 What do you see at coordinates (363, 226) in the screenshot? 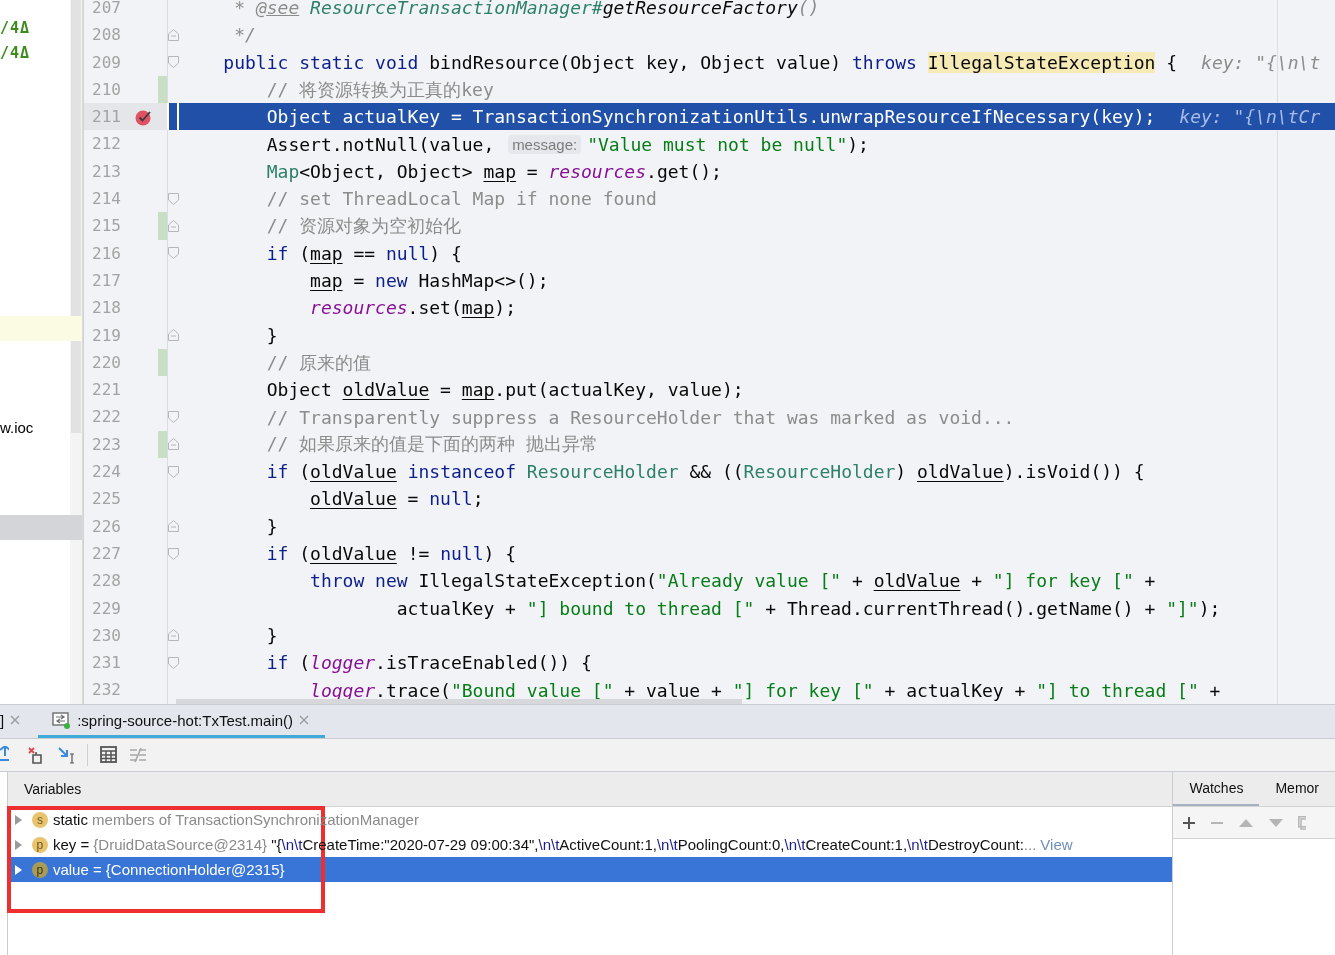
I see `code-text: // 资源对象为空初始化` at bounding box center [363, 226].